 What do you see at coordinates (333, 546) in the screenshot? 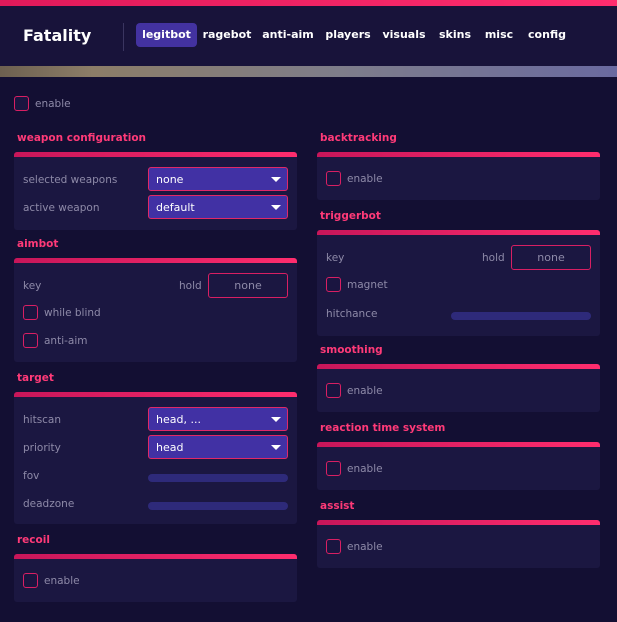
I see `assist-enable-checkbox` at bounding box center [333, 546].